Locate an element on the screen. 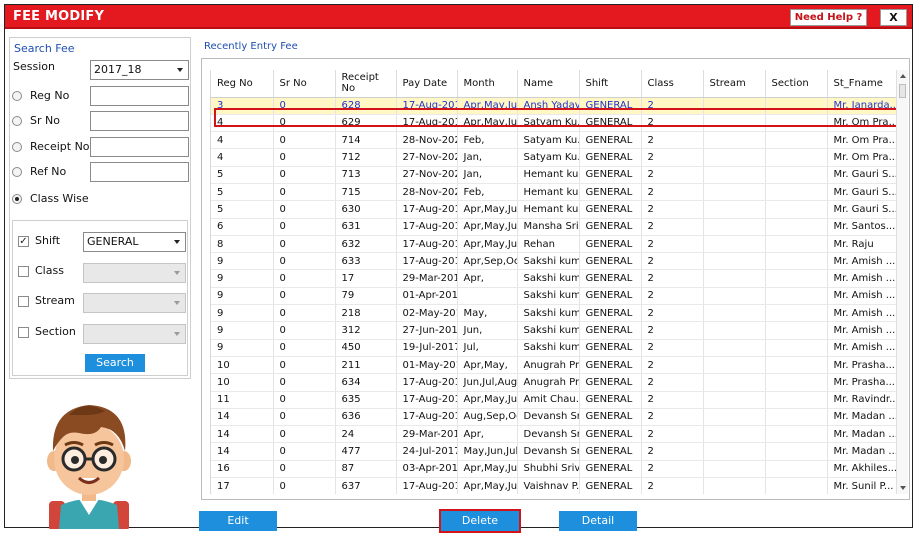 The width and height of the screenshot is (919, 533). receipt-no-radio is located at coordinates (17, 147).